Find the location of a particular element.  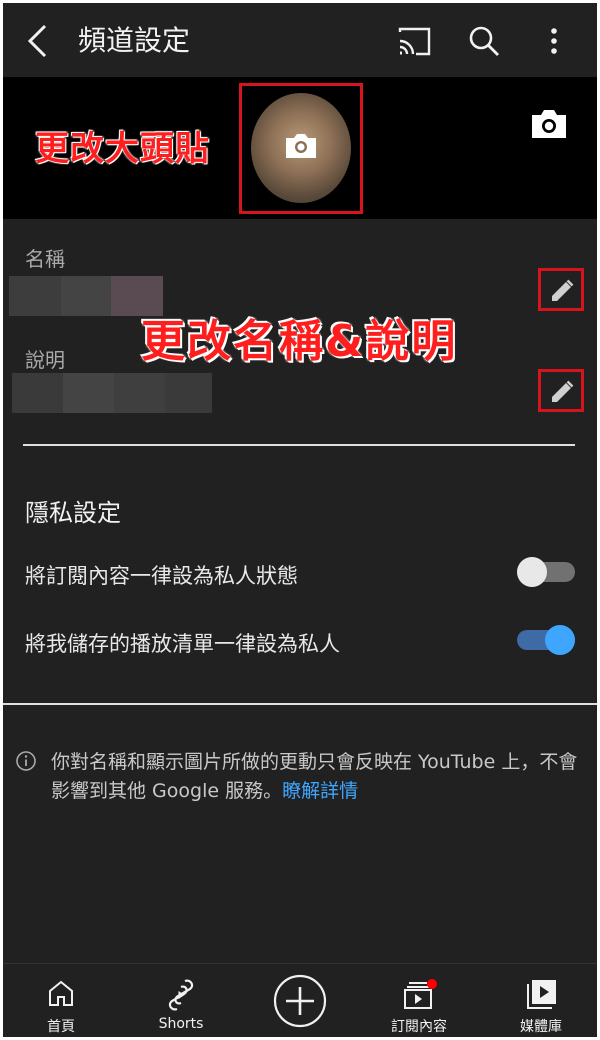

nav-label: Shorts is located at coordinates (181, 1024).